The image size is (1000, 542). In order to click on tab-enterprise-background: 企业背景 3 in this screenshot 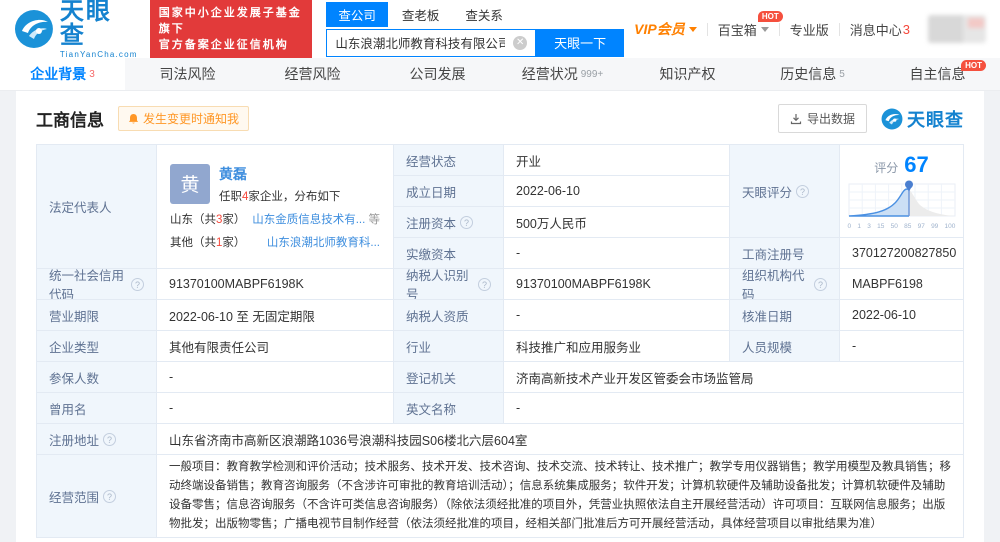, I will do `click(62, 74)`.